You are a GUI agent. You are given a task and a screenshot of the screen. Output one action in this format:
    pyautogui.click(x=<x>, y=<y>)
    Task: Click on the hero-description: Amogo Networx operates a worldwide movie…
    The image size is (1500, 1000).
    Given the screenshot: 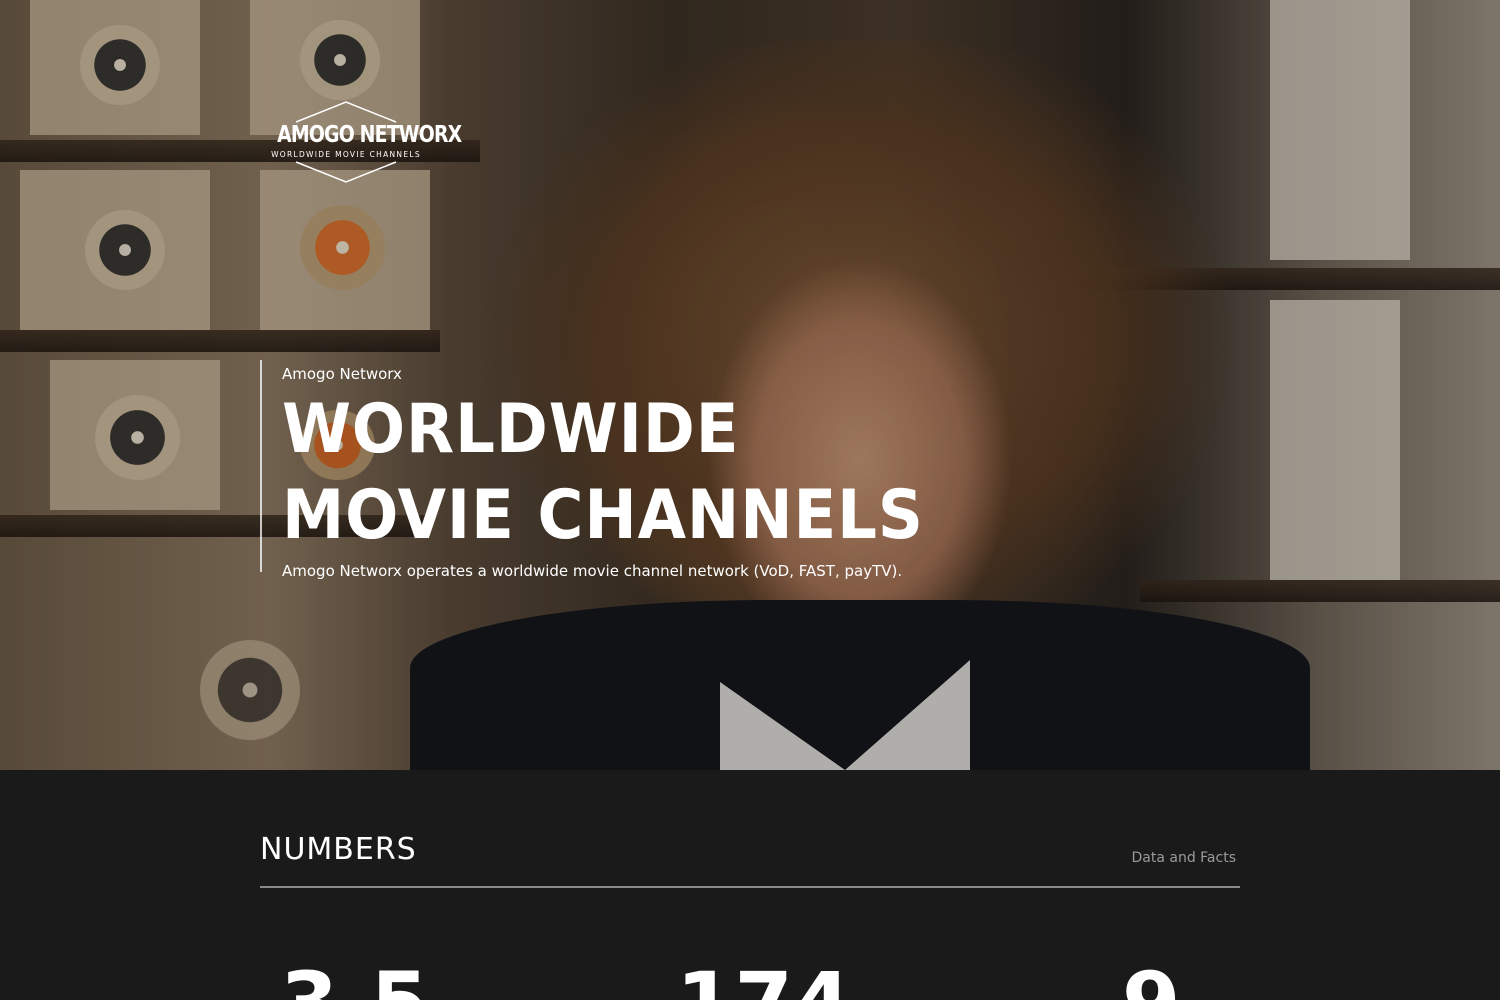 What is the action you would take?
    pyautogui.click(x=592, y=571)
    